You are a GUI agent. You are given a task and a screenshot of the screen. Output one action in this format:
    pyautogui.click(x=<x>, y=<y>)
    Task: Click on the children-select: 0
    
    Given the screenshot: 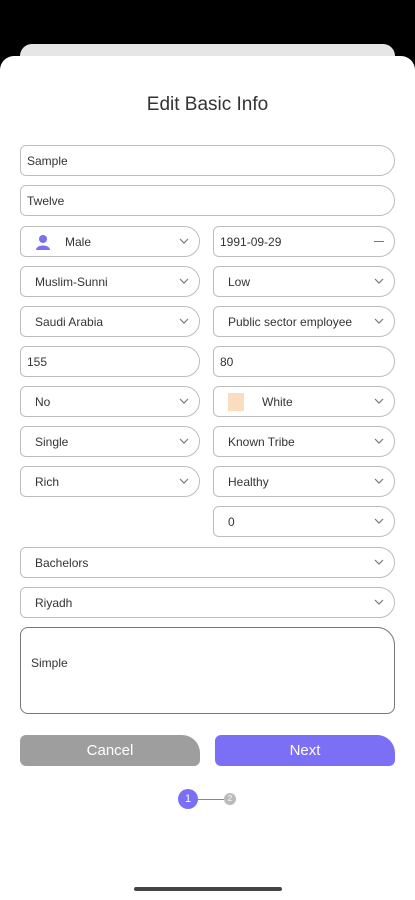 What is the action you would take?
    pyautogui.click(x=304, y=521)
    